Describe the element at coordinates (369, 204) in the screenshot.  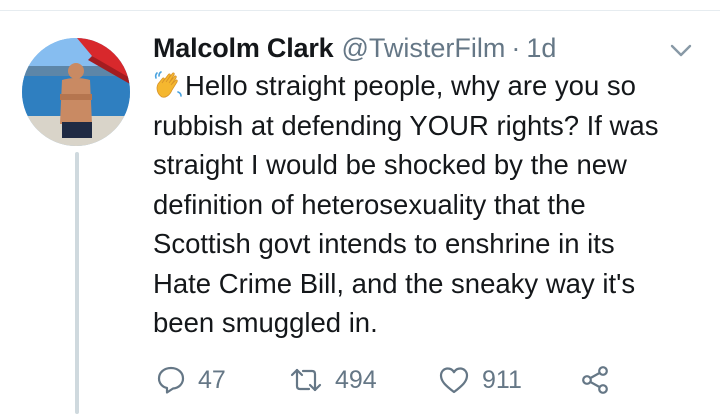
I see `tweet-text-line: definition of heterosexuality that the` at that location.